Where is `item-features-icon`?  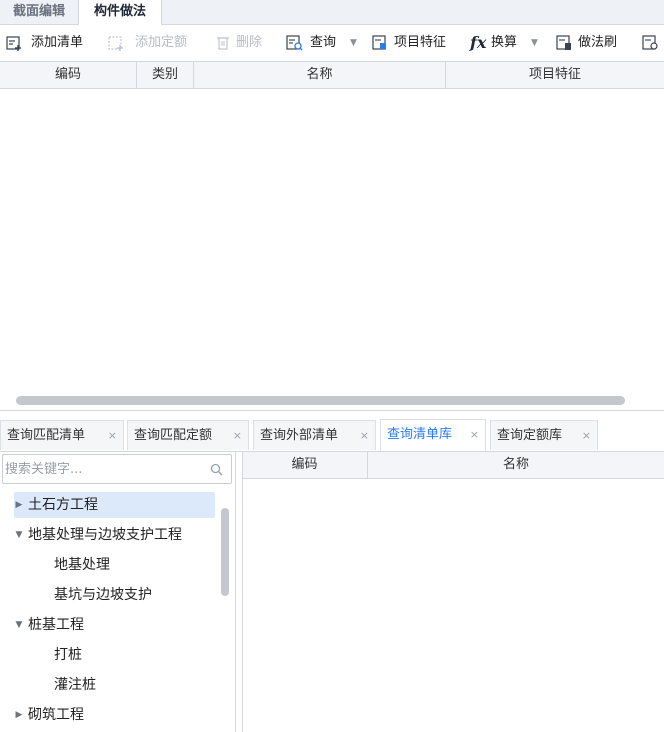 item-features-icon is located at coordinates (379, 42).